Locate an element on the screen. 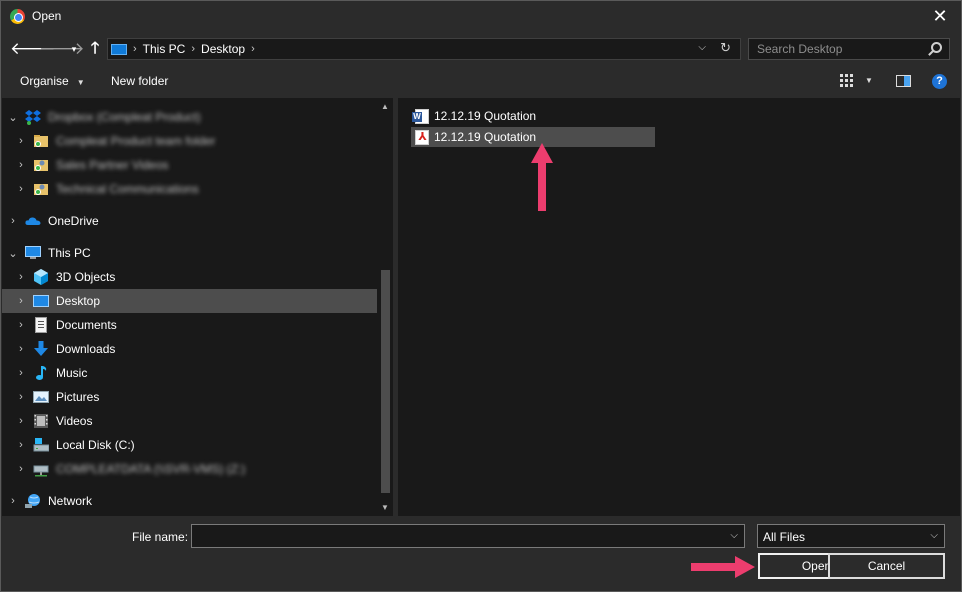  tree-item-this-pc: ⌄ This PC is located at coordinates (189, 253).